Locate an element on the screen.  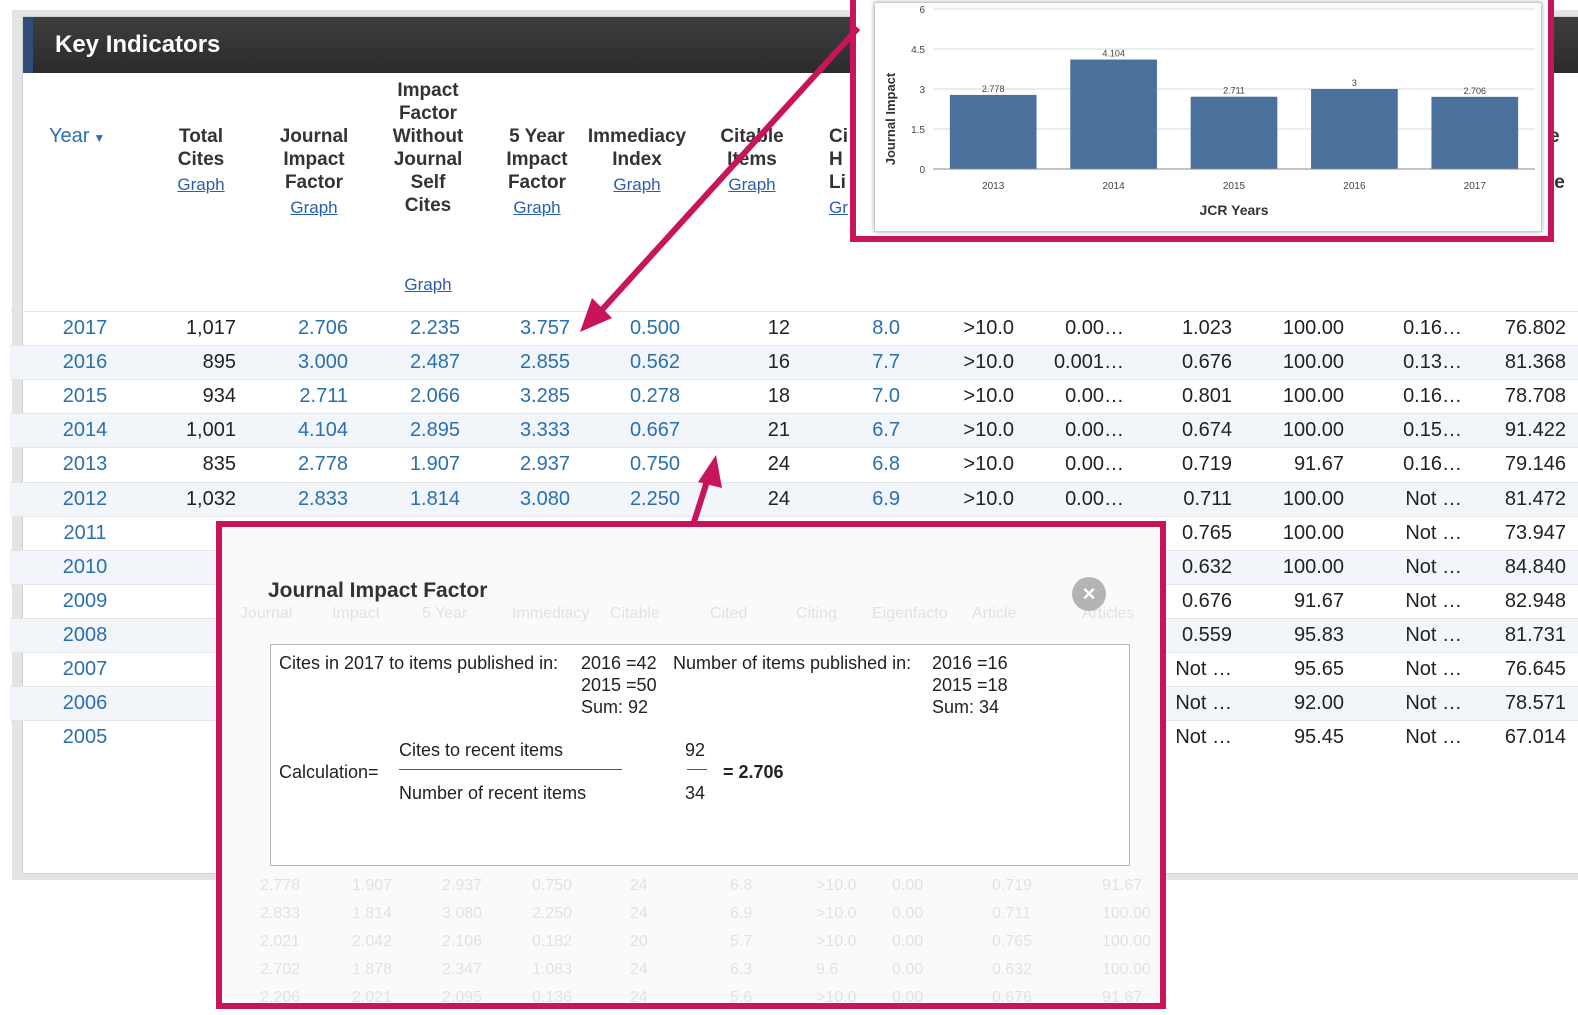
table-cell: 24 is located at coordinates (778, 464).